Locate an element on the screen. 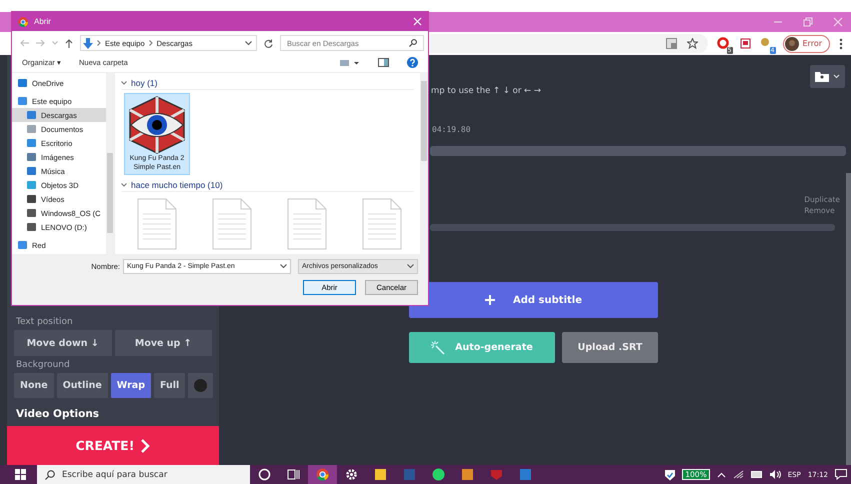  start-icon is located at coordinates (20, 474).